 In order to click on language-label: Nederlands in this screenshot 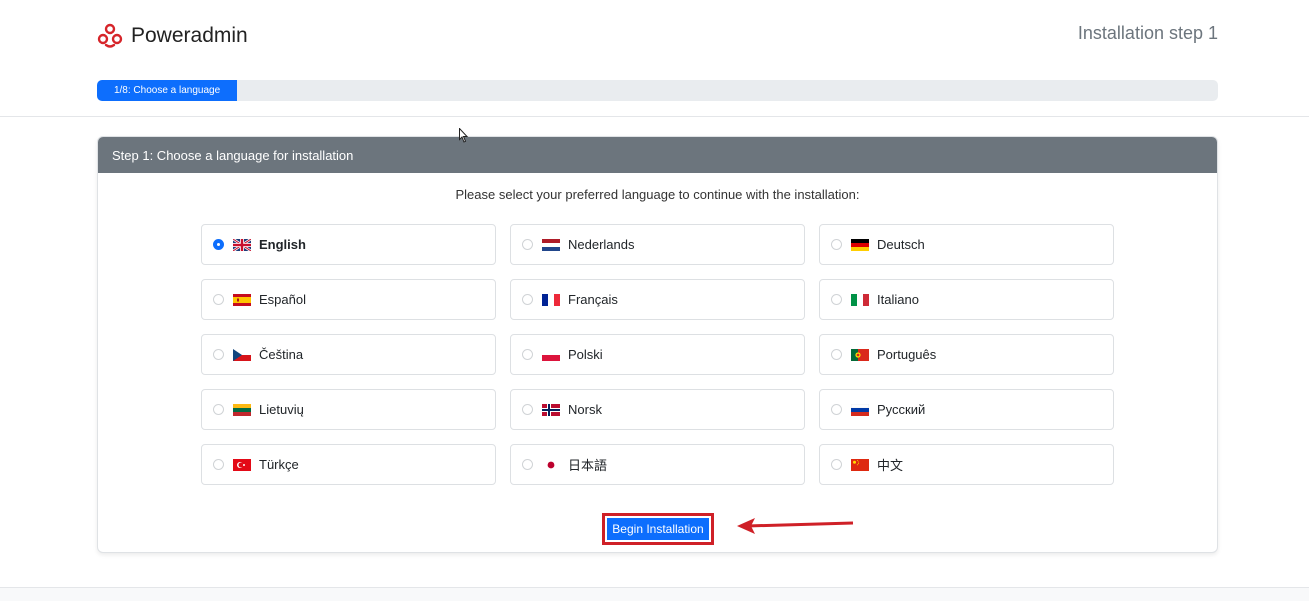, I will do `click(601, 244)`.